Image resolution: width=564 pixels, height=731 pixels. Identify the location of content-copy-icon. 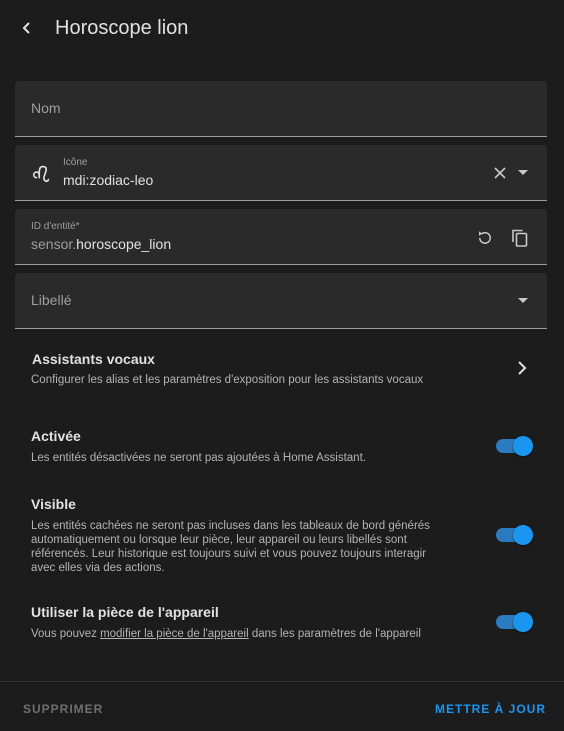
(520, 238).